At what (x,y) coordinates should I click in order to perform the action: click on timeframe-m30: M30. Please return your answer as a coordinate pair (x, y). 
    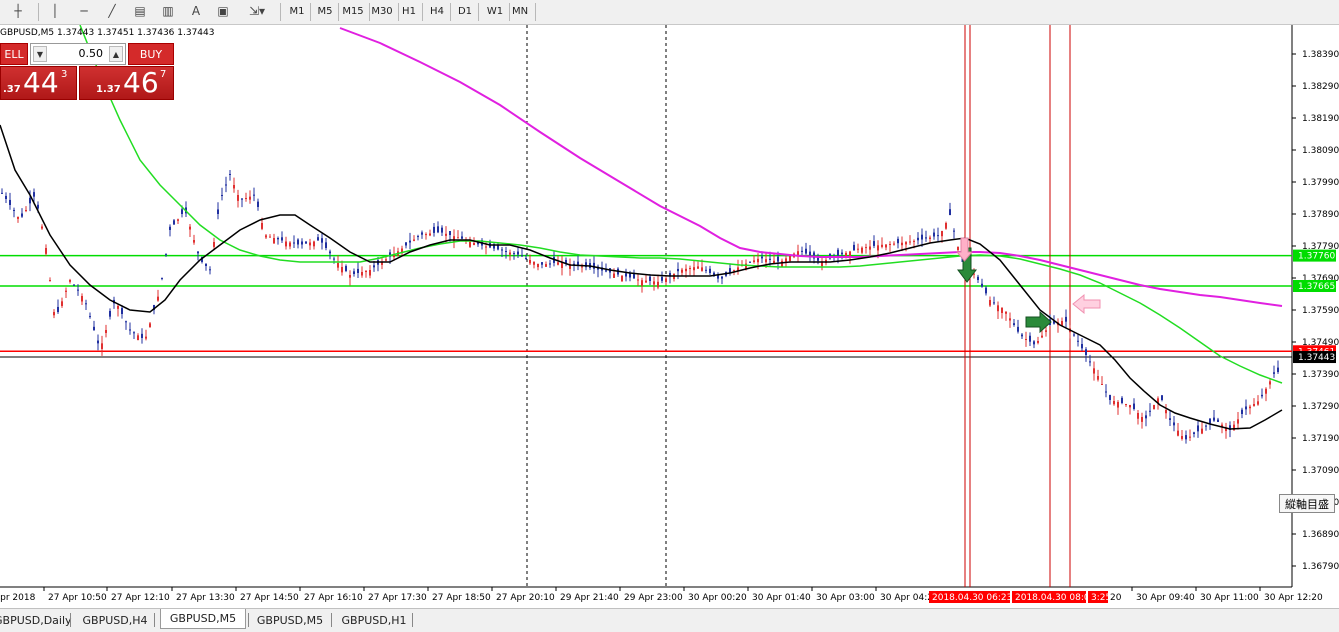
    Looking at the image, I should click on (382, 11).